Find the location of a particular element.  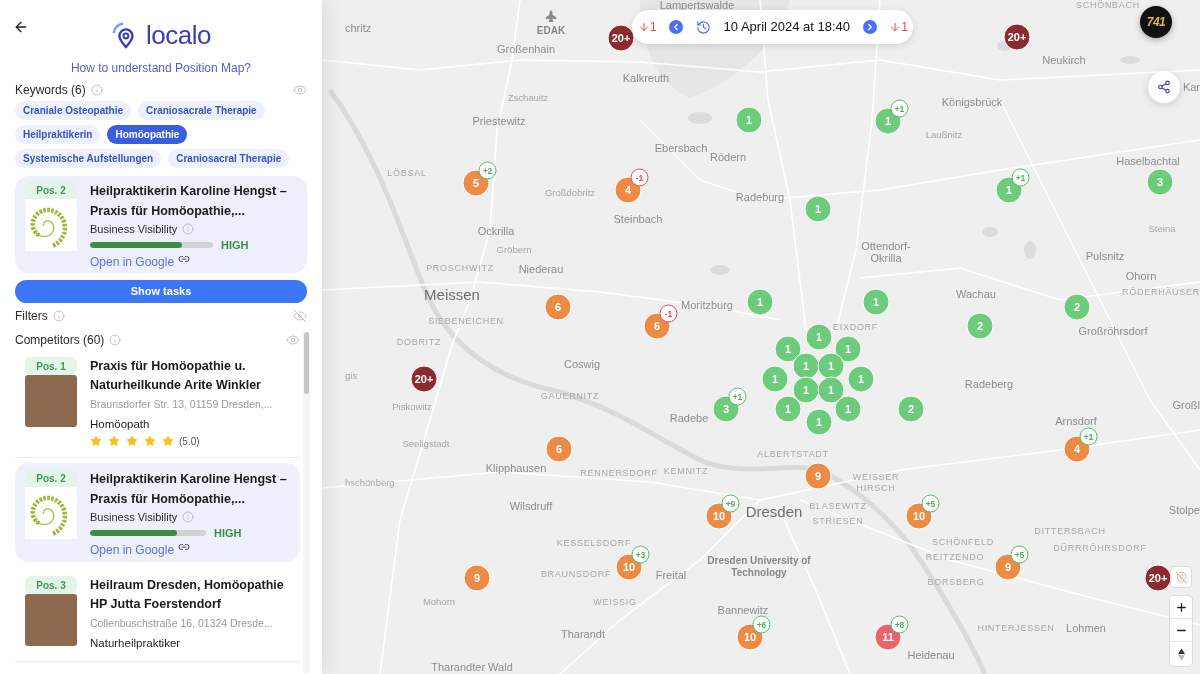

eye-off-icon is located at coordinates (300, 316).